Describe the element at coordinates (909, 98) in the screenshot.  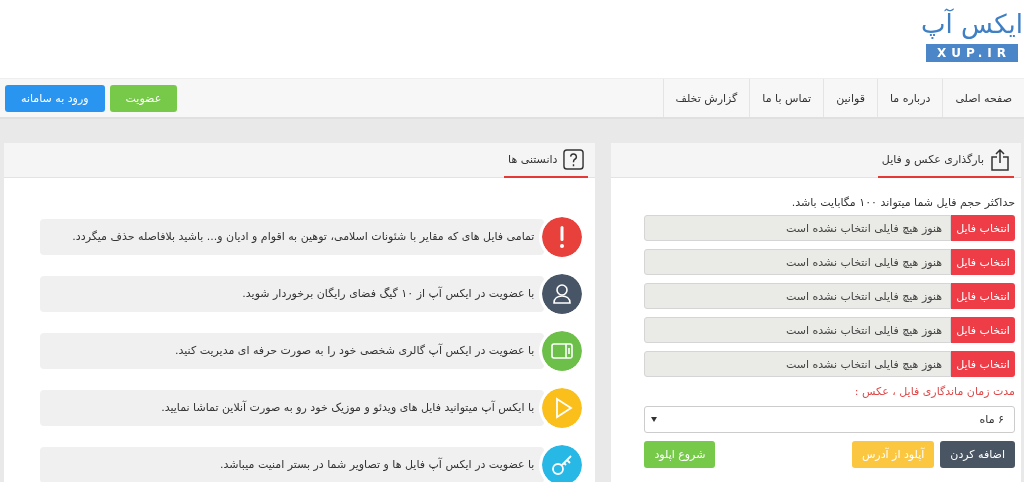
I see `nav-link: درباره ما` at that location.